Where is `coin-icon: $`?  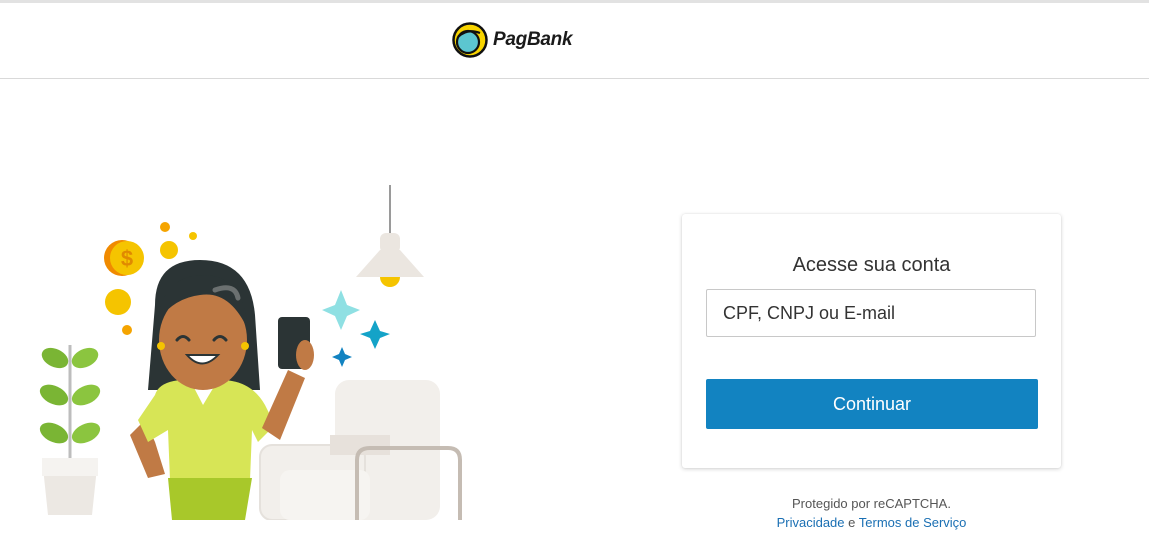 coin-icon: $ is located at coordinates (124, 258).